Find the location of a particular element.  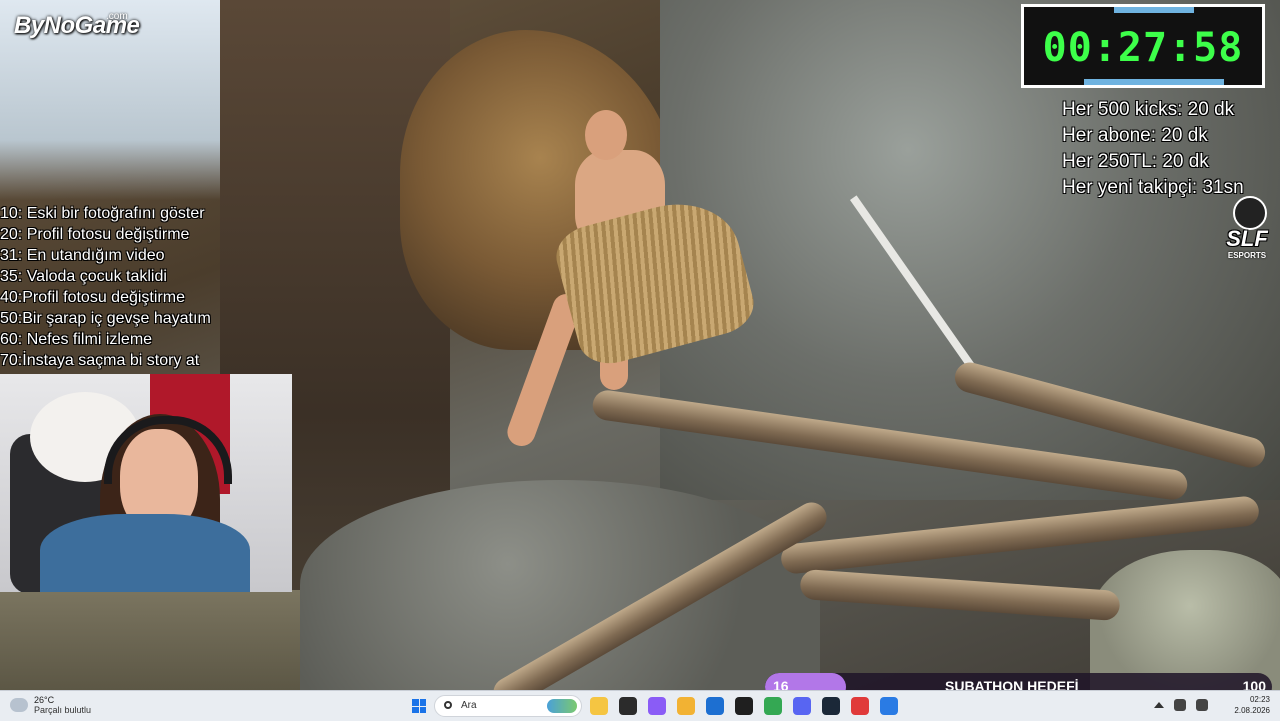

taskbar-search: Ara is located at coordinates (508, 706).